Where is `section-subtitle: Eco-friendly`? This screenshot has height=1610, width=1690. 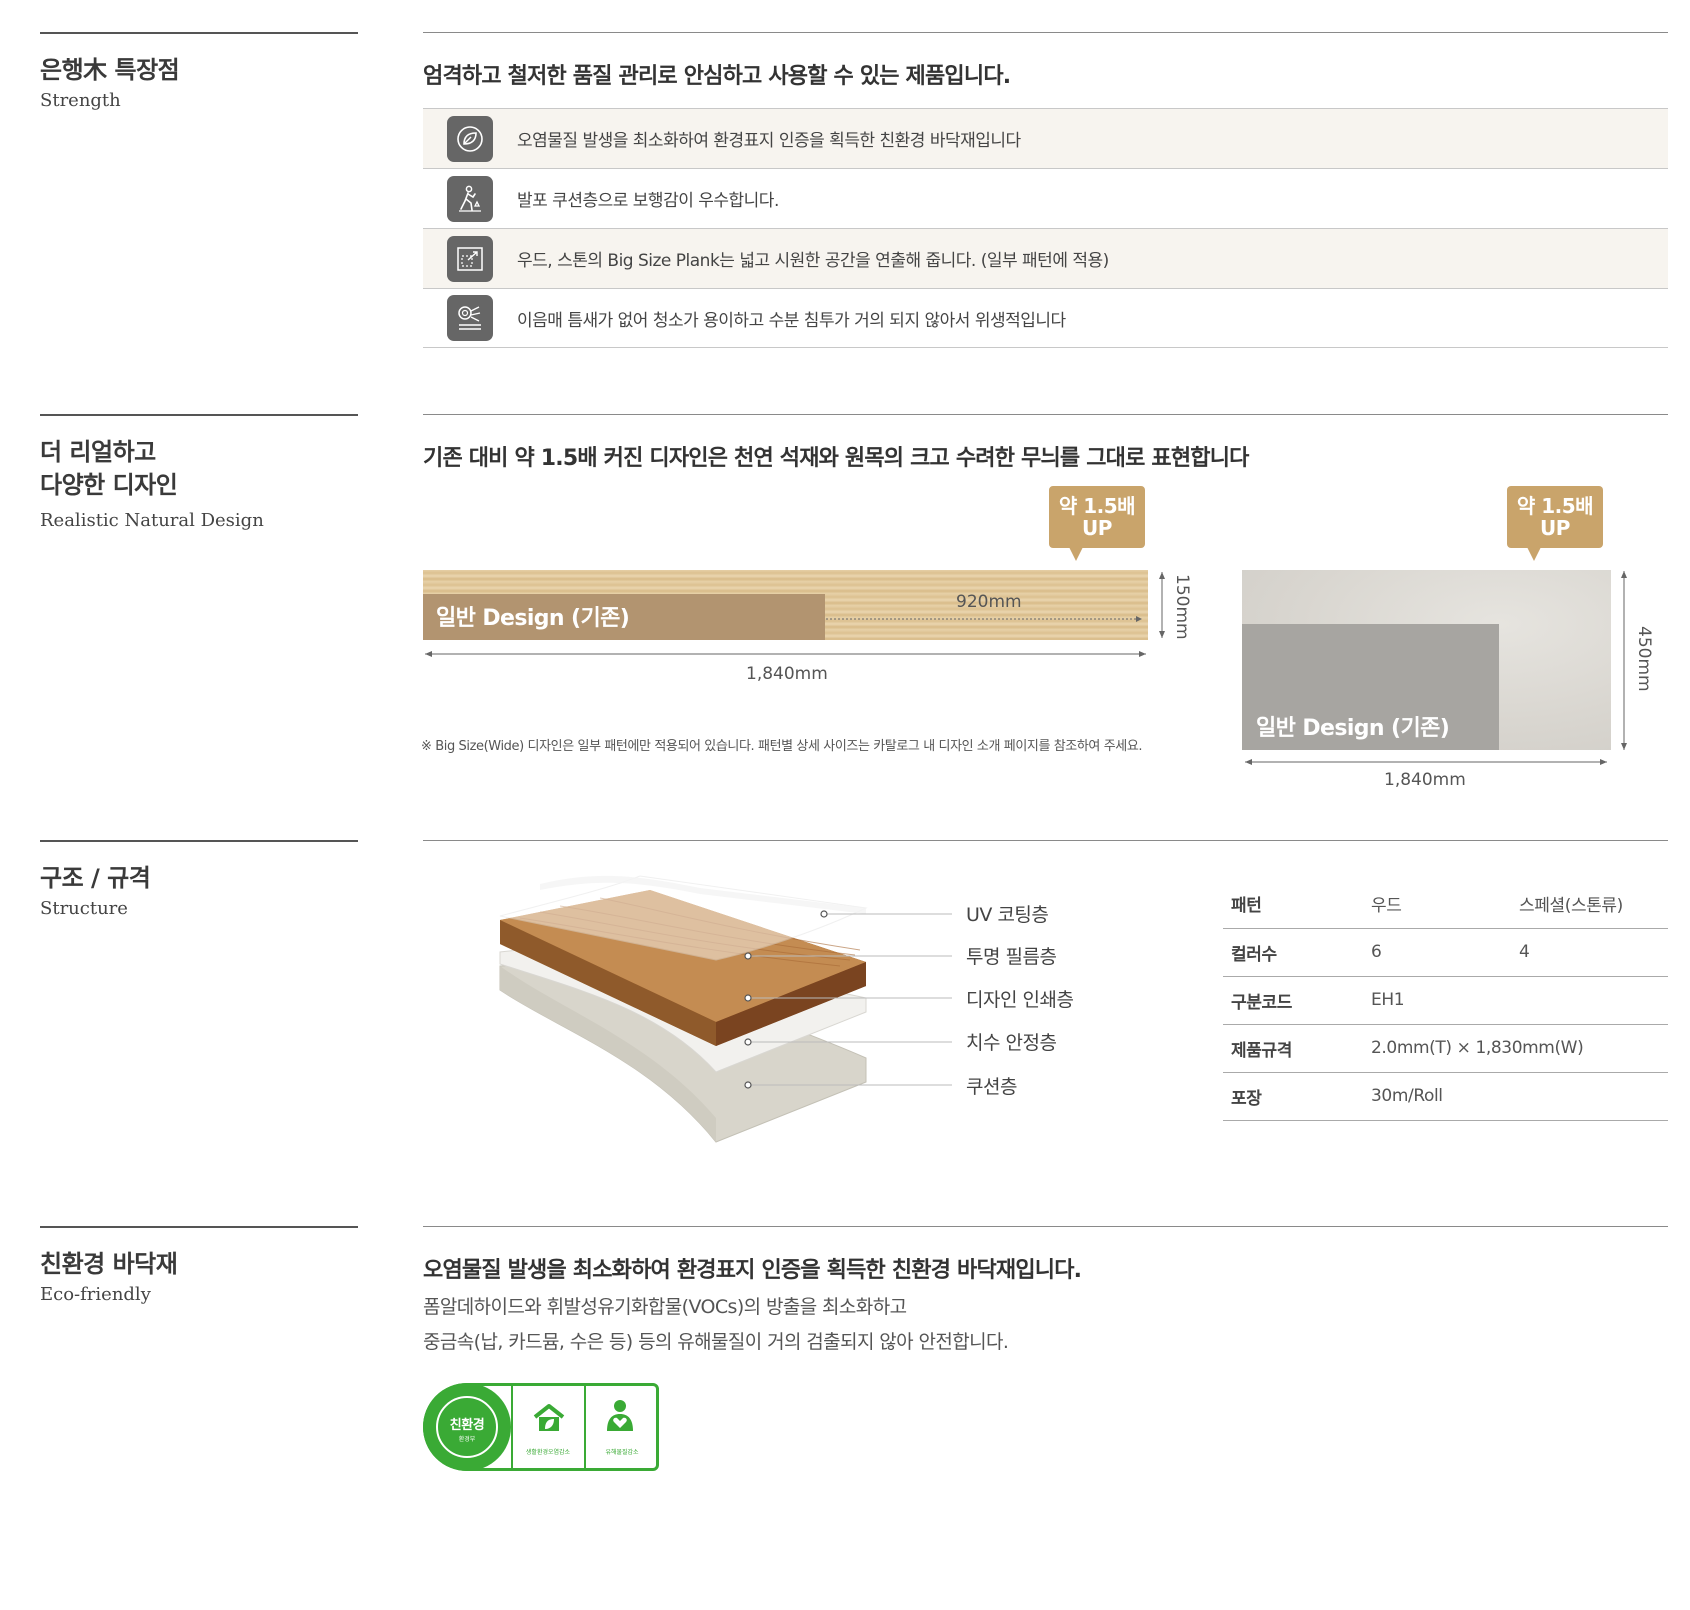
section-subtitle: Eco-friendly is located at coordinates (95, 1294).